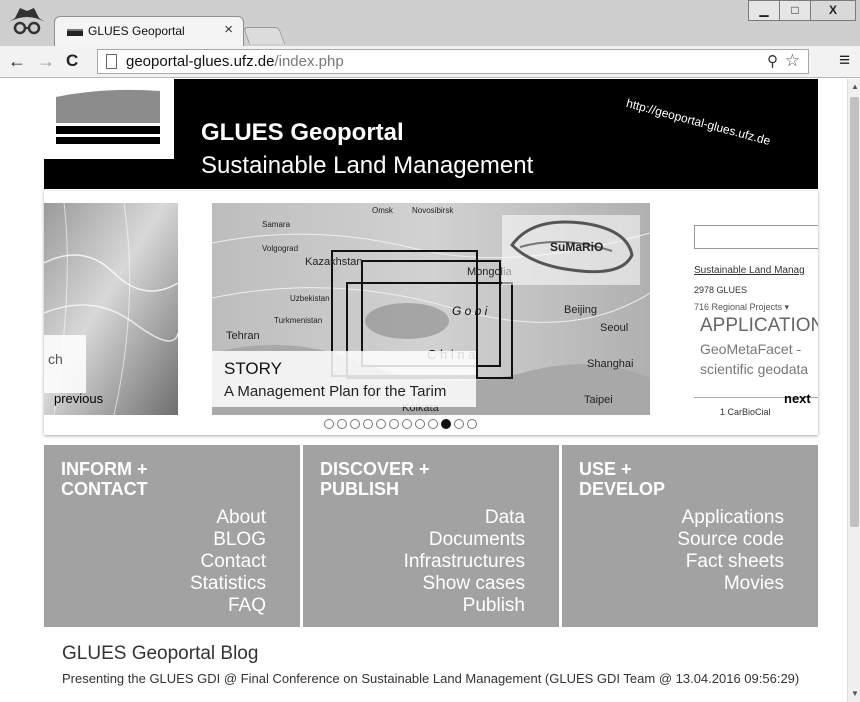  What do you see at coordinates (302, 132) in the screenshot?
I see `site-title: GLUES Geoportal` at bounding box center [302, 132].